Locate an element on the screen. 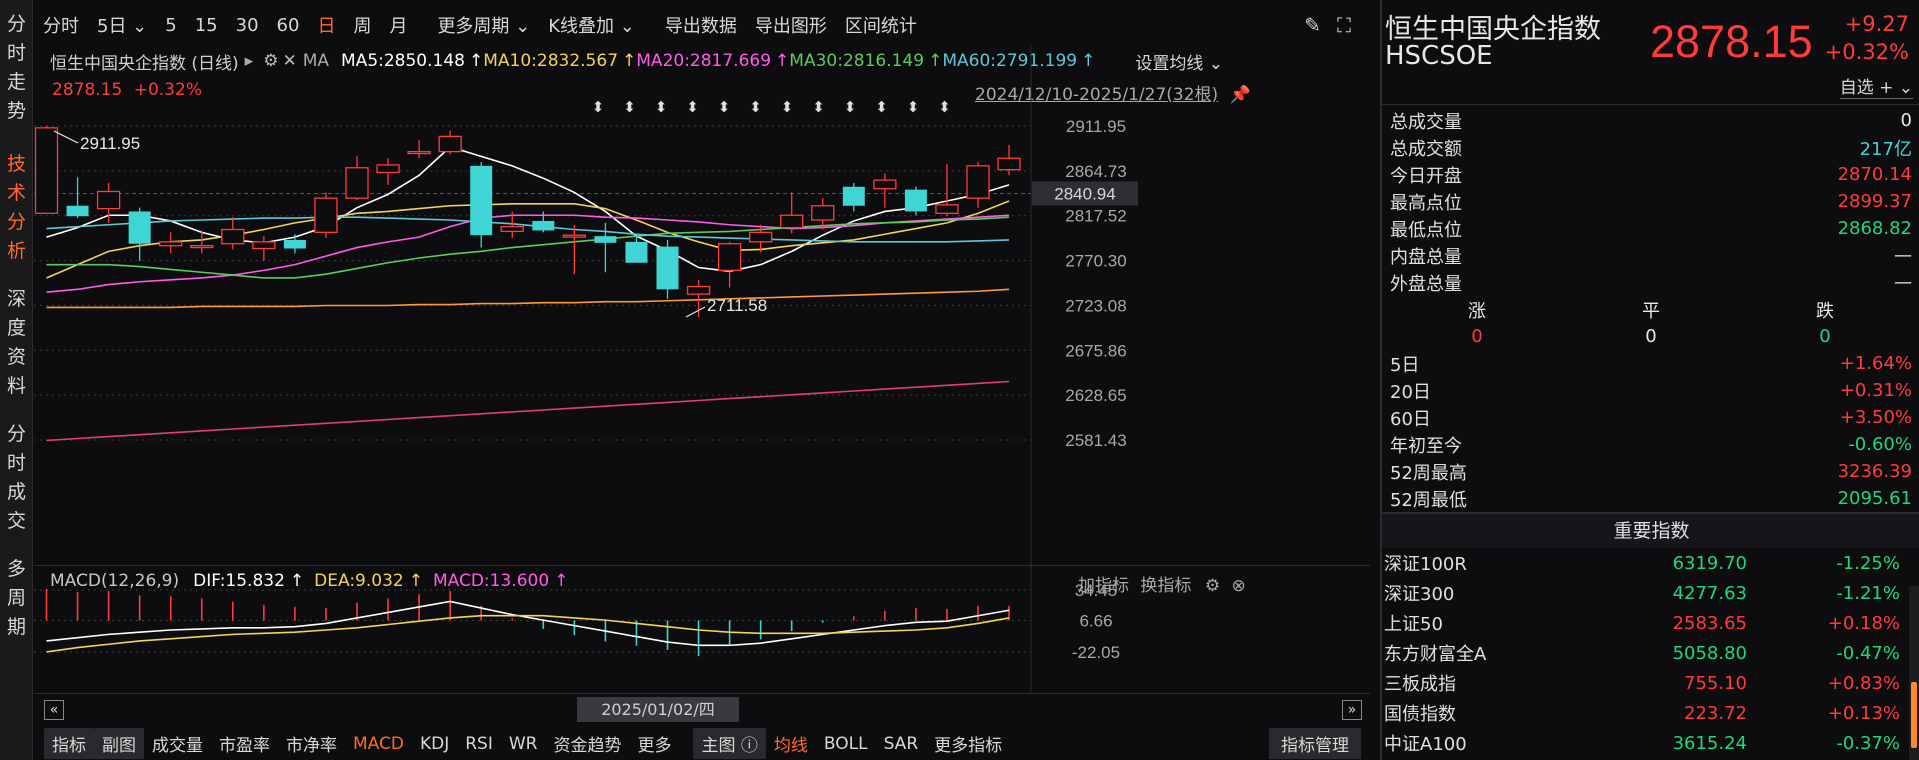 The height and width of the screenshot is (760, 1919). down-label: 跌 is located at coordinates (1825, 311).